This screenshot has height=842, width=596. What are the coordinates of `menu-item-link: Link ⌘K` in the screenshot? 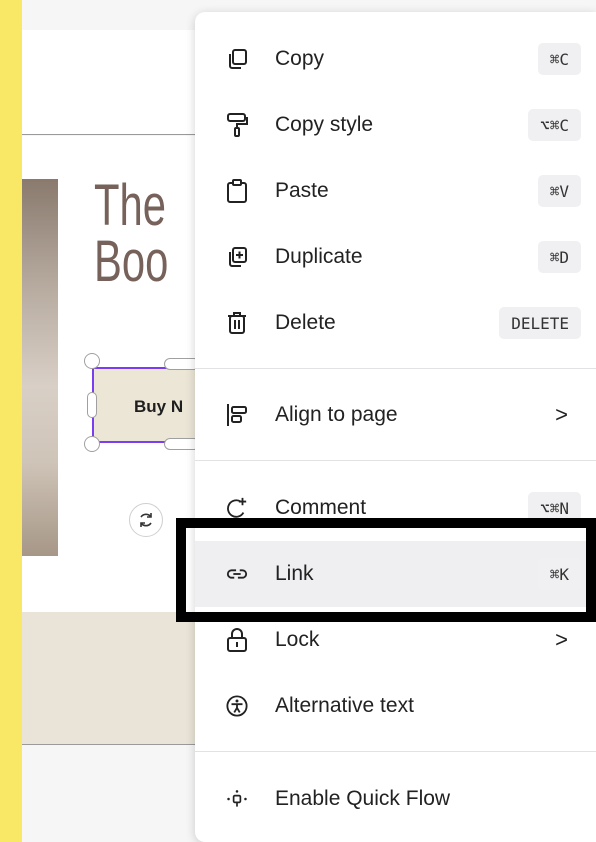 It's located at (395, 574).